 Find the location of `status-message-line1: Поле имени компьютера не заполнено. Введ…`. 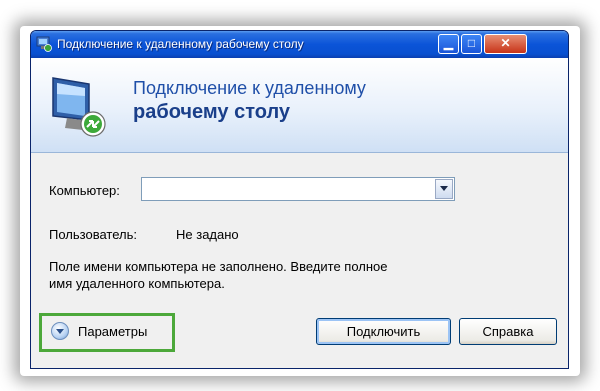

status-message-line1: Поле имени компьютера не заполнено. Введ… is located at coordinates (218, 266).